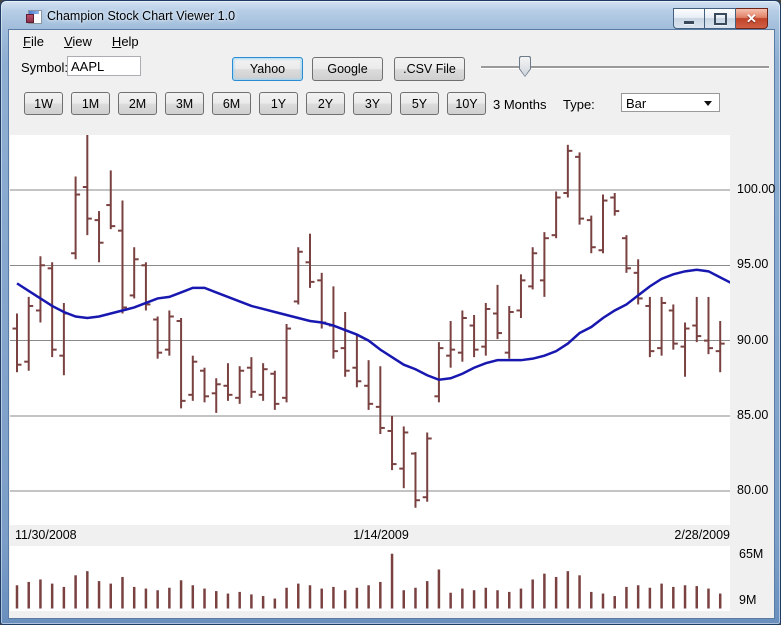 The image size is (781, 625). What do you see at coordinates (33, 16) in the screenshot?
I see `app-icon` at bounding box center [33, 16].